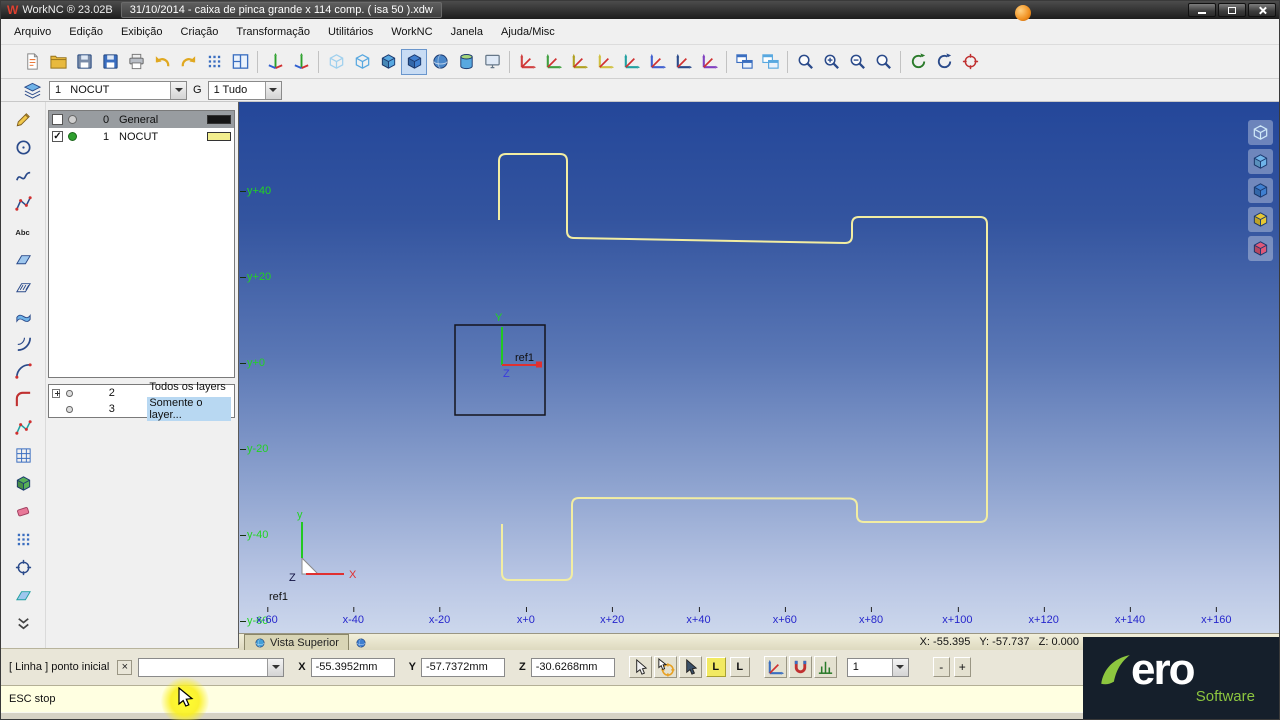 The image size is (1280, 720). Describe the element at coordinates (683, 62) in the screenshot. I see `transform-array-button` at that location.